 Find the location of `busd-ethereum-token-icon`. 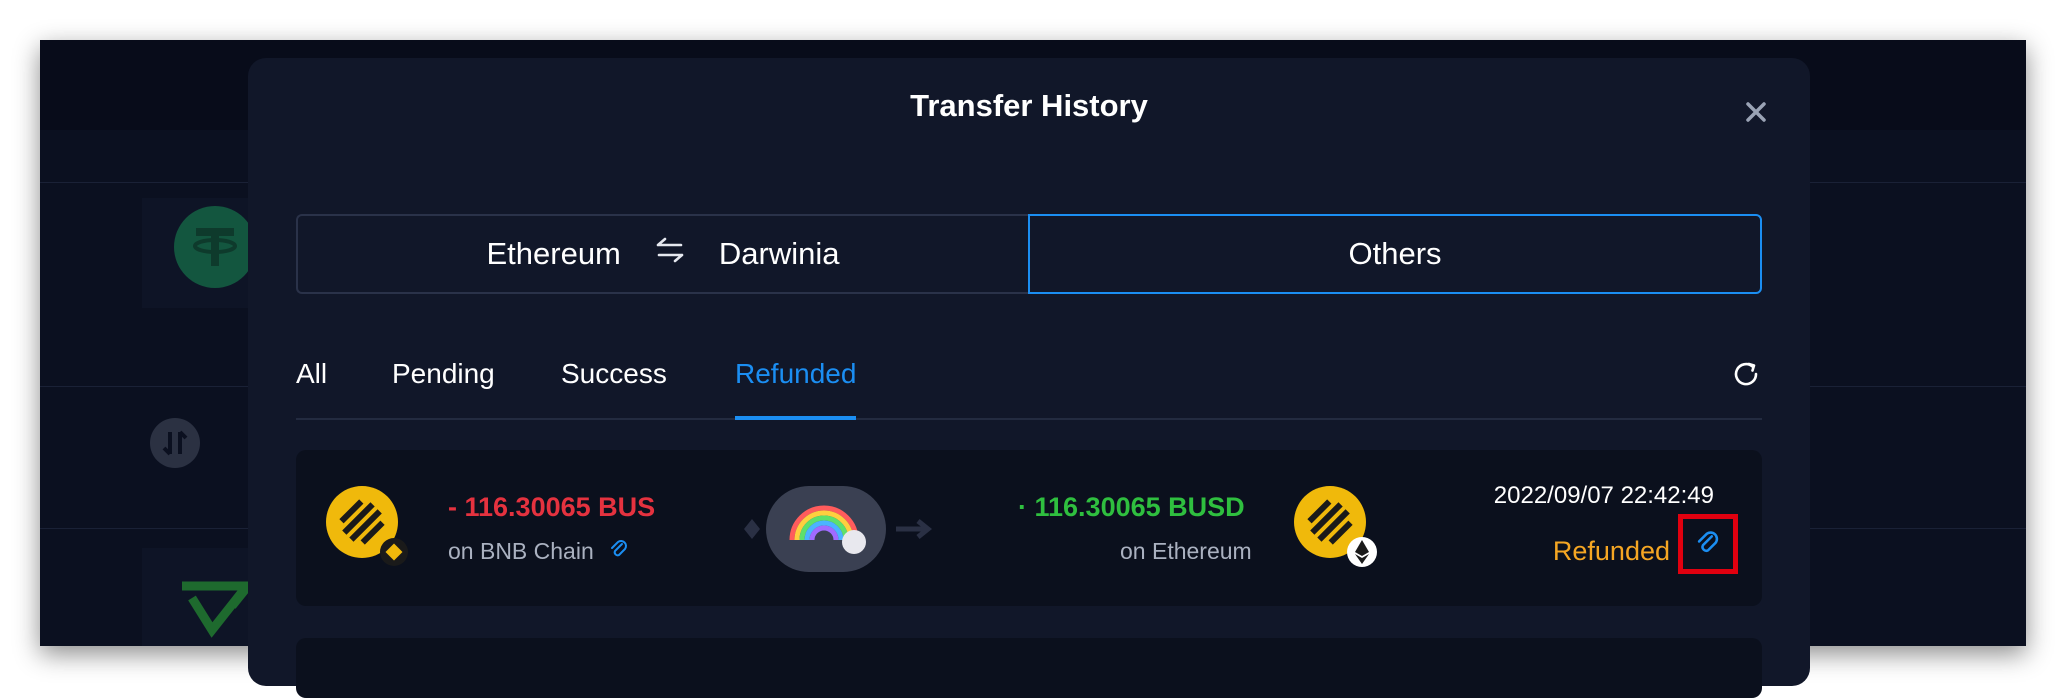

busd-ethereum-token-icon is located at coordinates (1335, 526).